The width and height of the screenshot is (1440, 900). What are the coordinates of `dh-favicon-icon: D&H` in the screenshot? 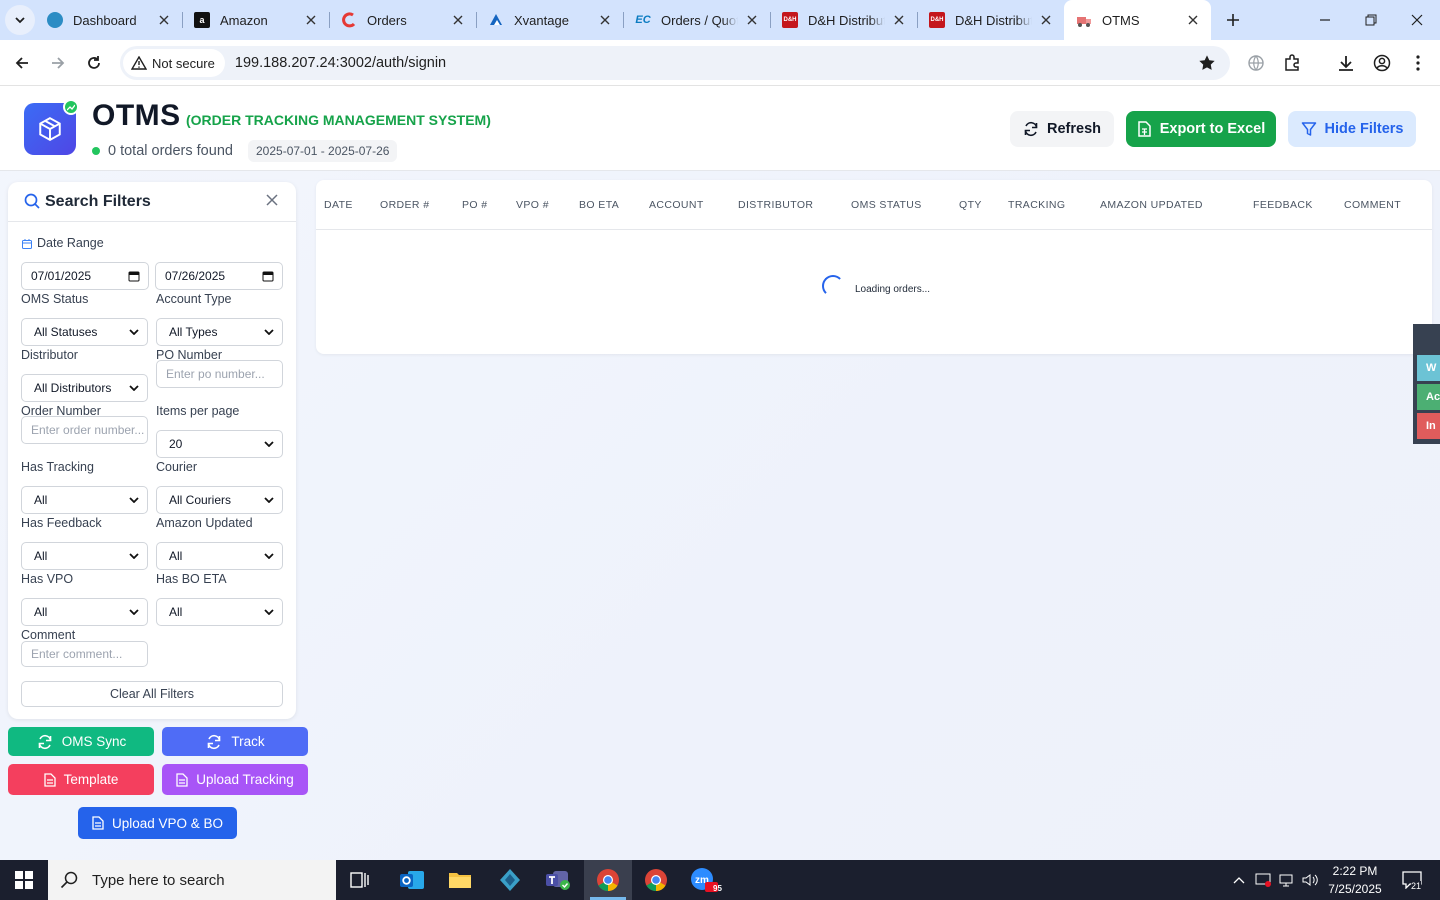 It's located at (790, 20).